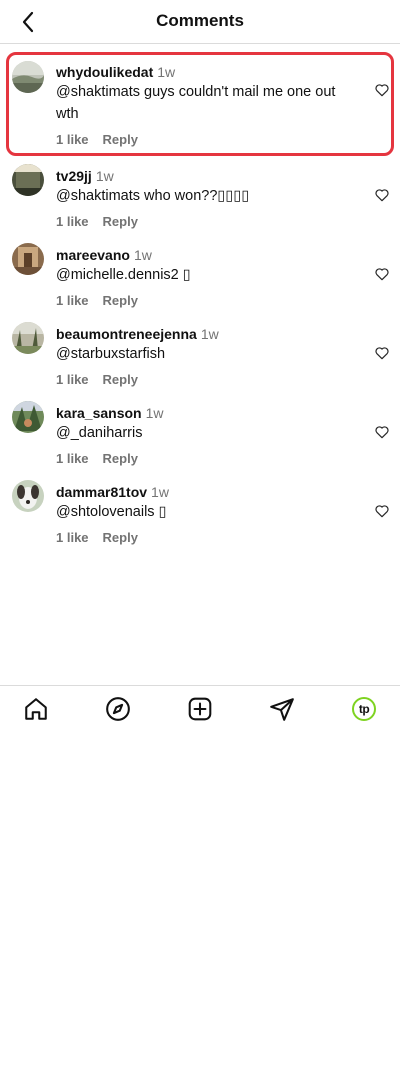 The image size is (400, 1080). I want to click on plus-square-icon, so click(200, 709).